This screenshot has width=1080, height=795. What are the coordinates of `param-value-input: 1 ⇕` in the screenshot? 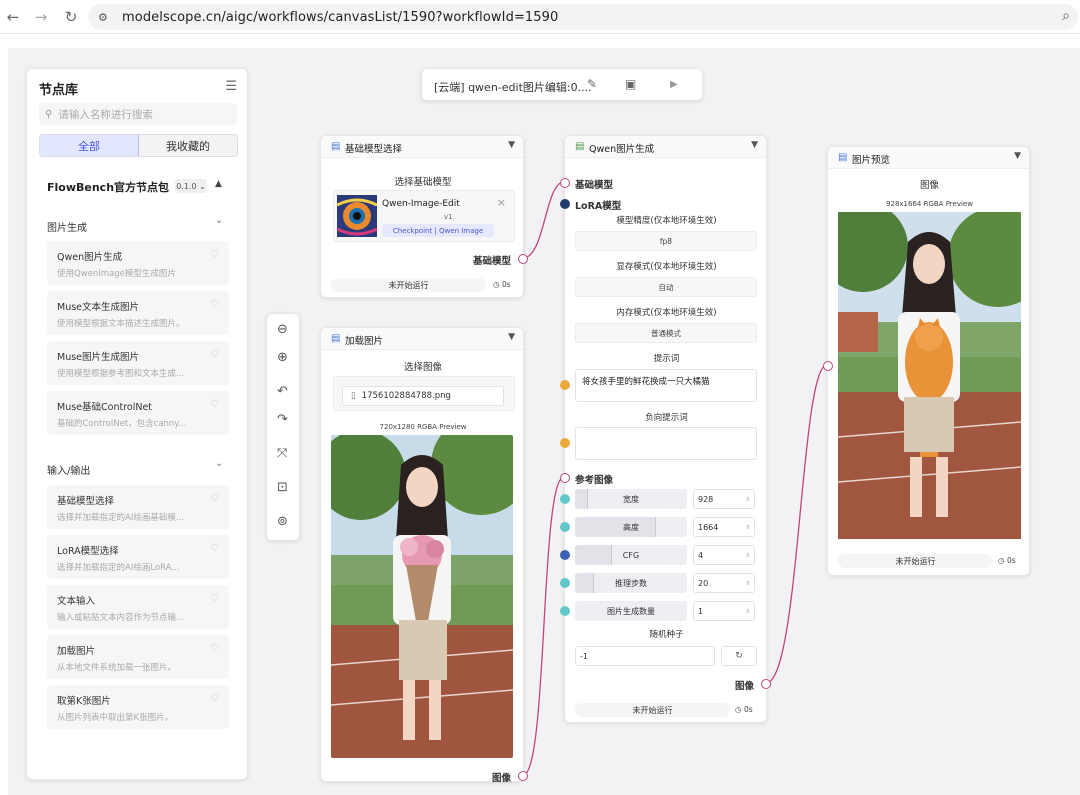 It's located at (724, 611).